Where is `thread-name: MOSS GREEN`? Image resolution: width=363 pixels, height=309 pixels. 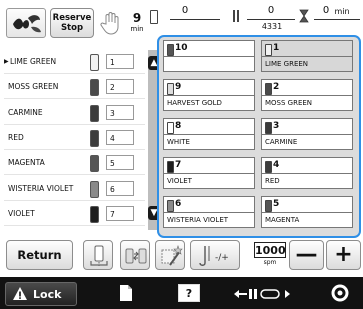 thread-name: MOSS GREEN is located at coordinates (33, 87).